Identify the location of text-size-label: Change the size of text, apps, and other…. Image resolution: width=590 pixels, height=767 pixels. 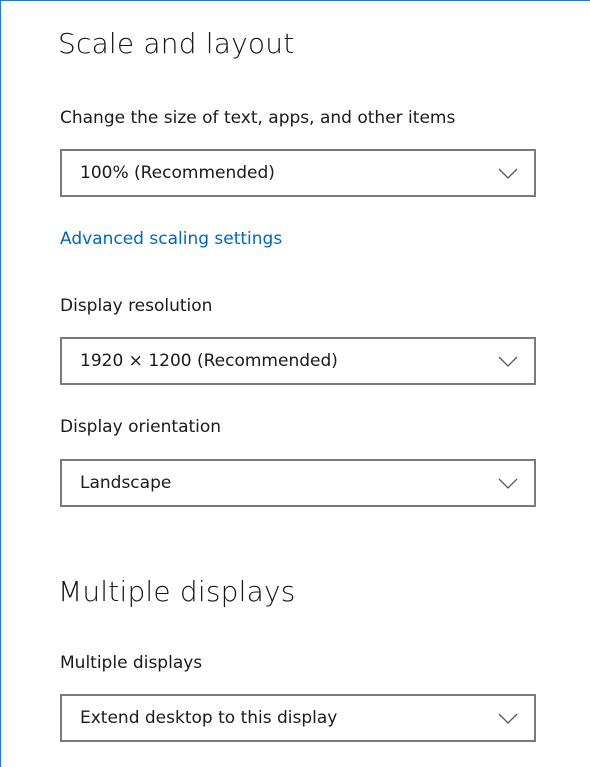
(258, 118).